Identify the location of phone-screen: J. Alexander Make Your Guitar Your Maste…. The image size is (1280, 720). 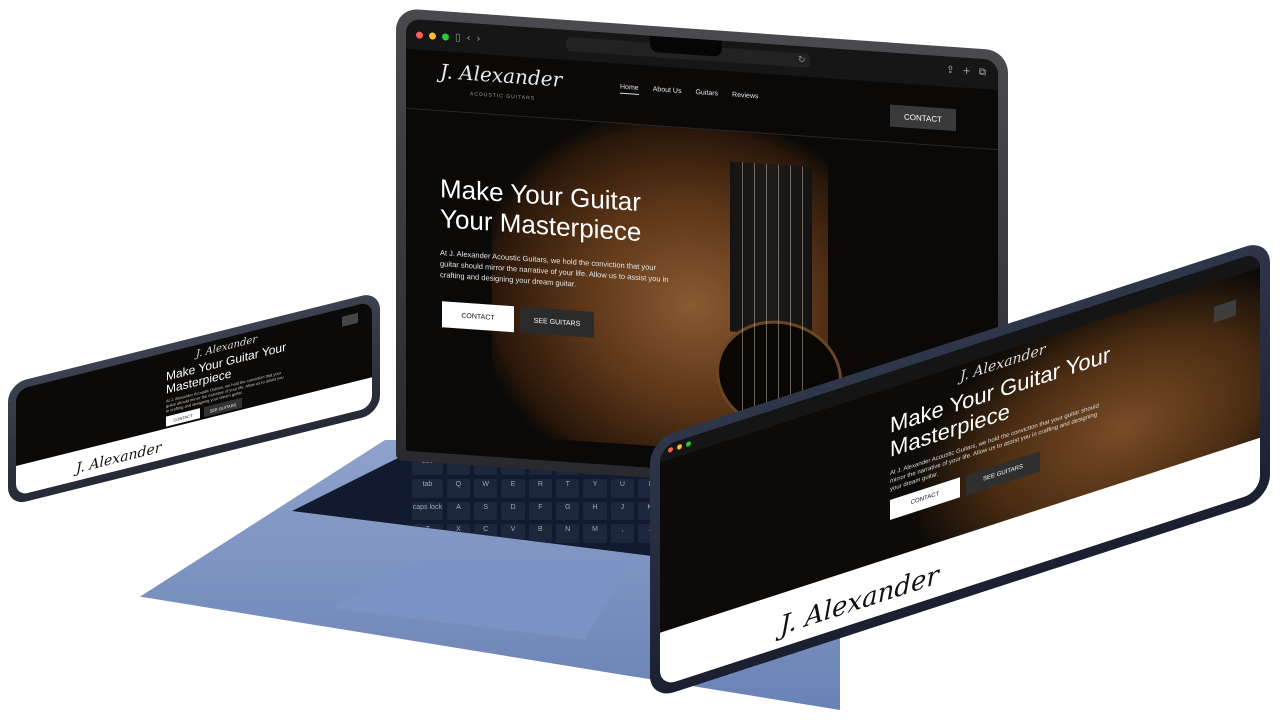
(194, 399).